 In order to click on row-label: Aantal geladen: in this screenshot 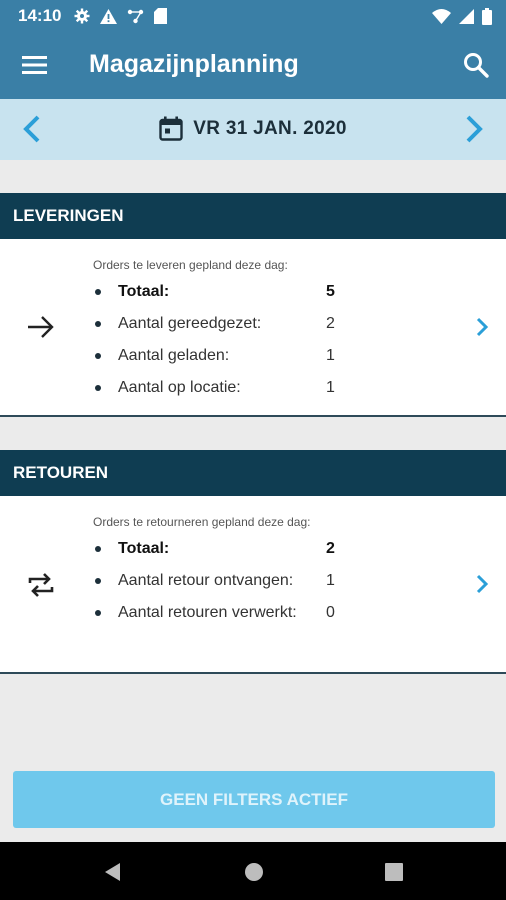, I will do `click(174, 355)`.